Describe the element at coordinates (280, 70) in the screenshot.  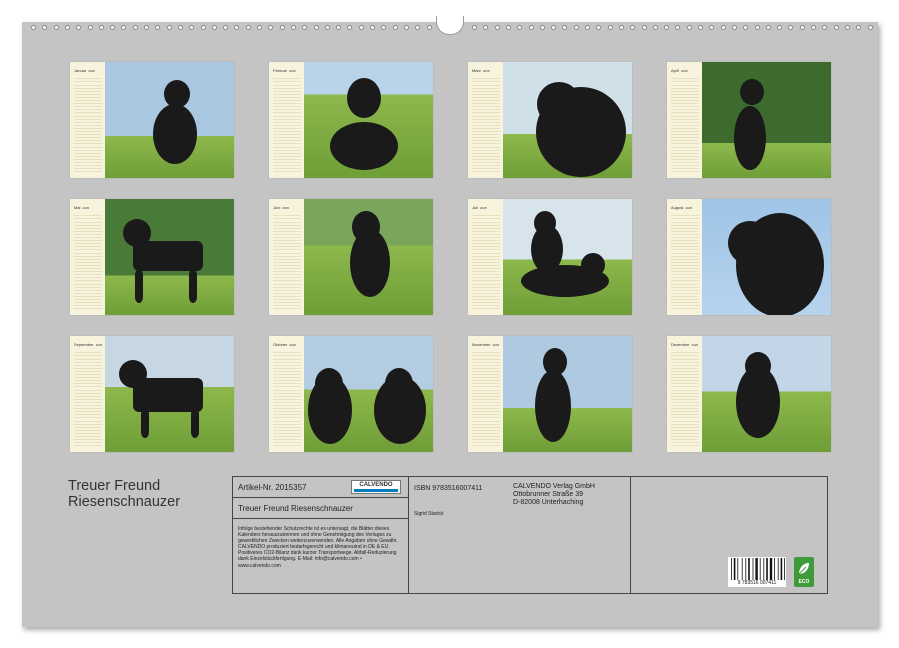
I see `month-name: Februar` at that location.